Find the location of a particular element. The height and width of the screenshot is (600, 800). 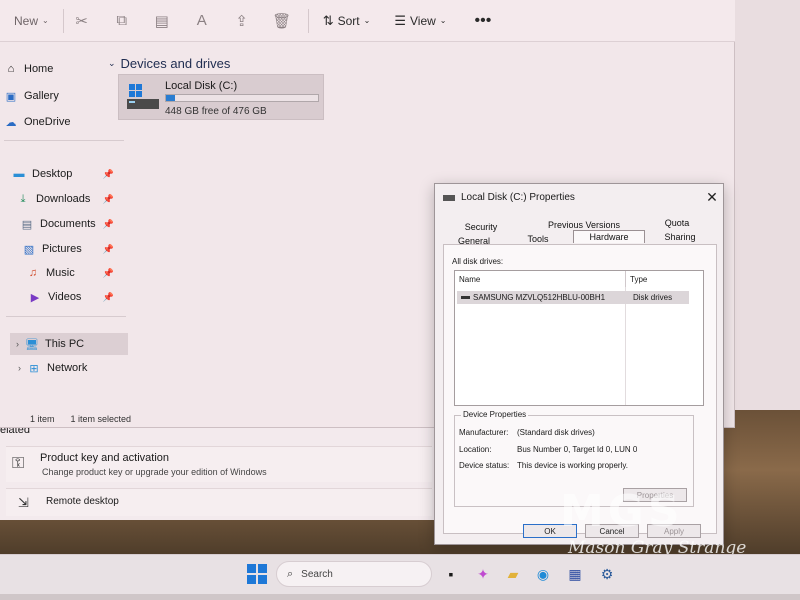

new-button: New ⌄ is located at coordinates (31, 21).